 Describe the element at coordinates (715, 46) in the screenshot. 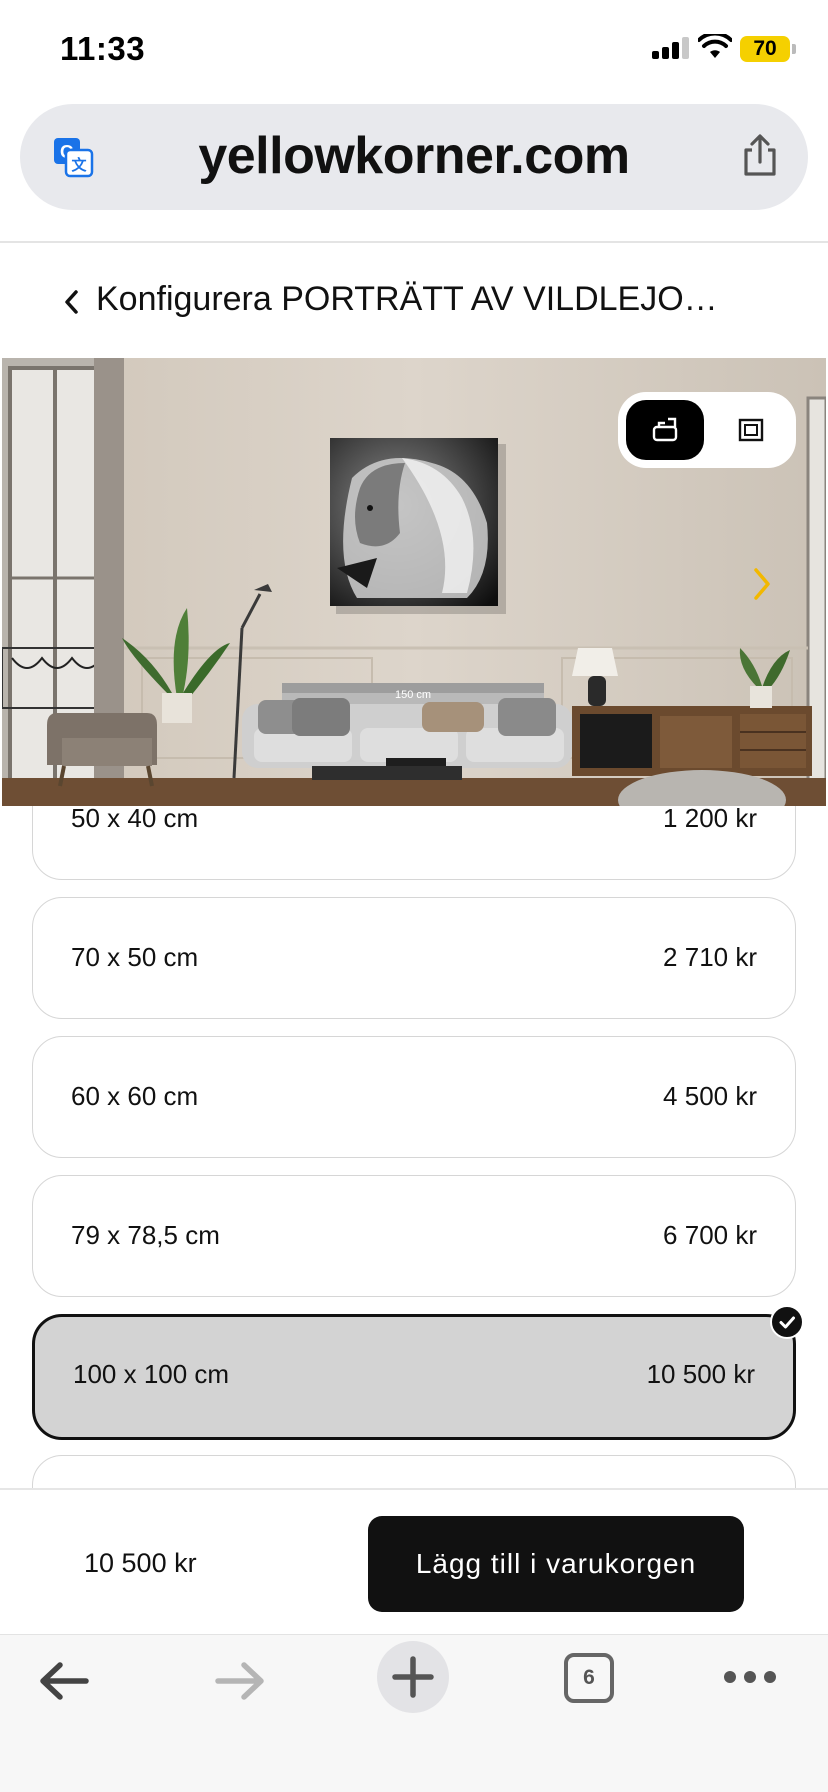

I see `wifi-icon` at that location.